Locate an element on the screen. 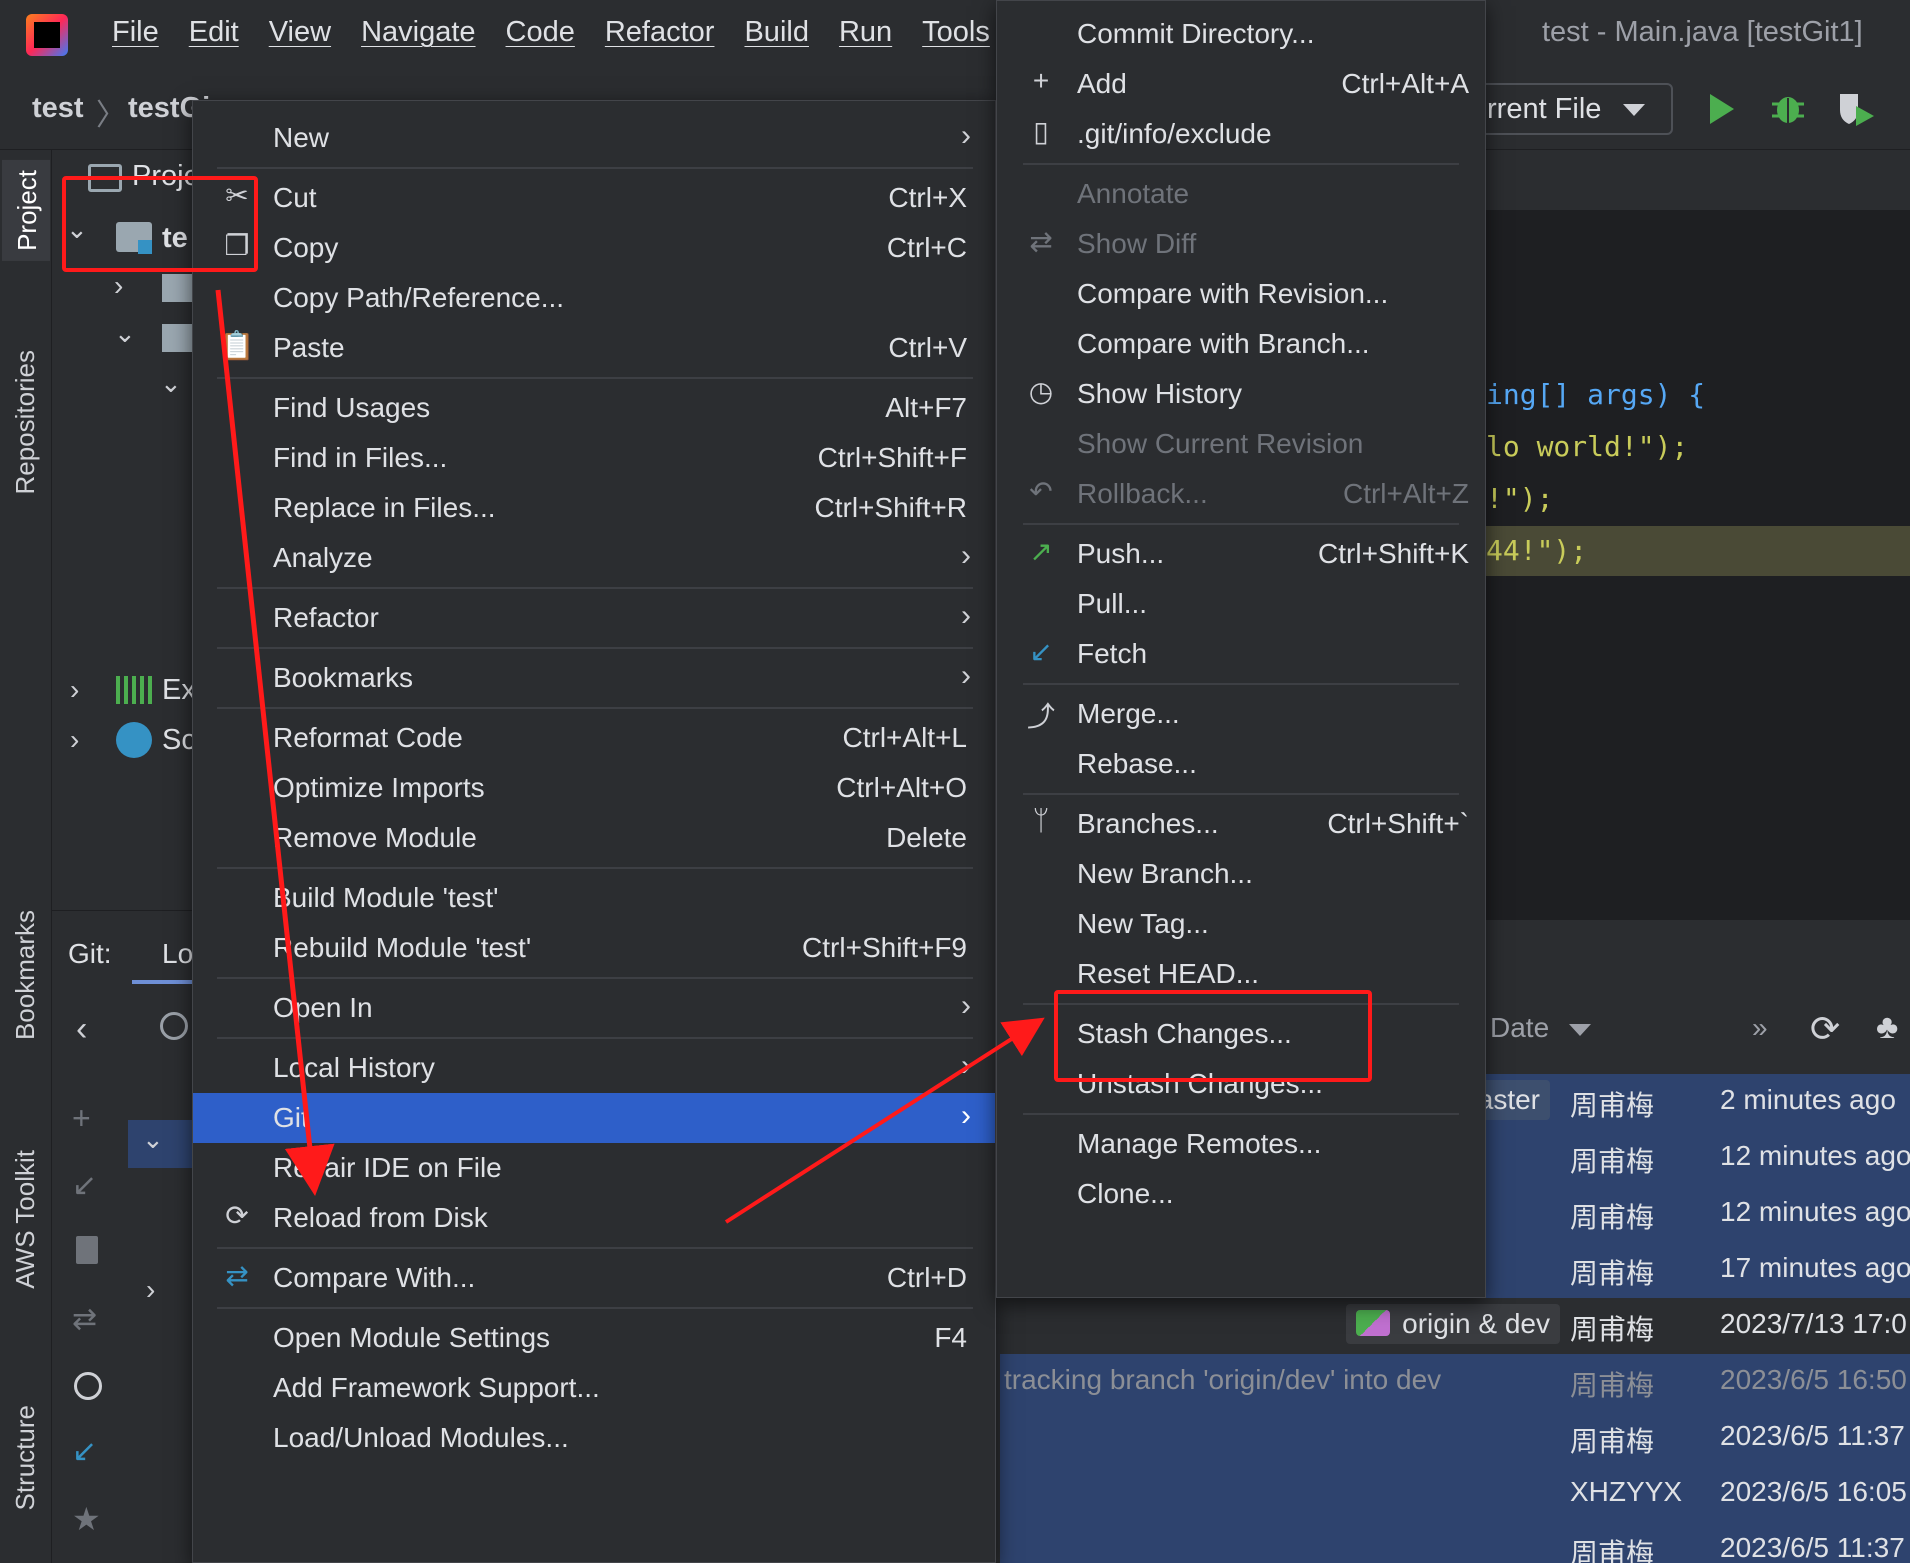  annotation-arrow-to-git is located at coordinates (275, 742).